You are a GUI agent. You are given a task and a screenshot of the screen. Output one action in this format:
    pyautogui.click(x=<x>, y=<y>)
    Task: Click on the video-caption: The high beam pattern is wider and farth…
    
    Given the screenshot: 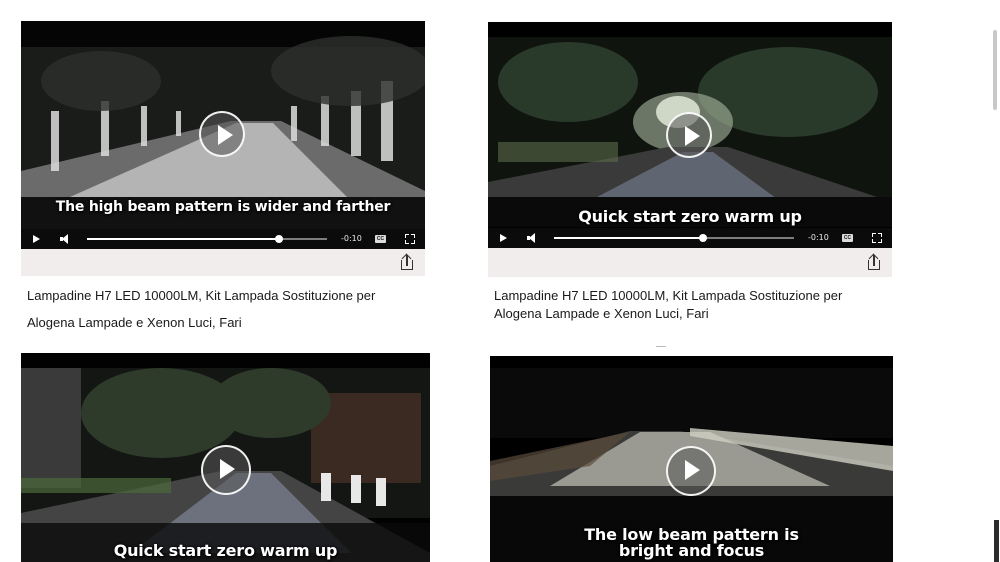 What is the action you would take?
    pyautogui.click(x=223, y=207)
    